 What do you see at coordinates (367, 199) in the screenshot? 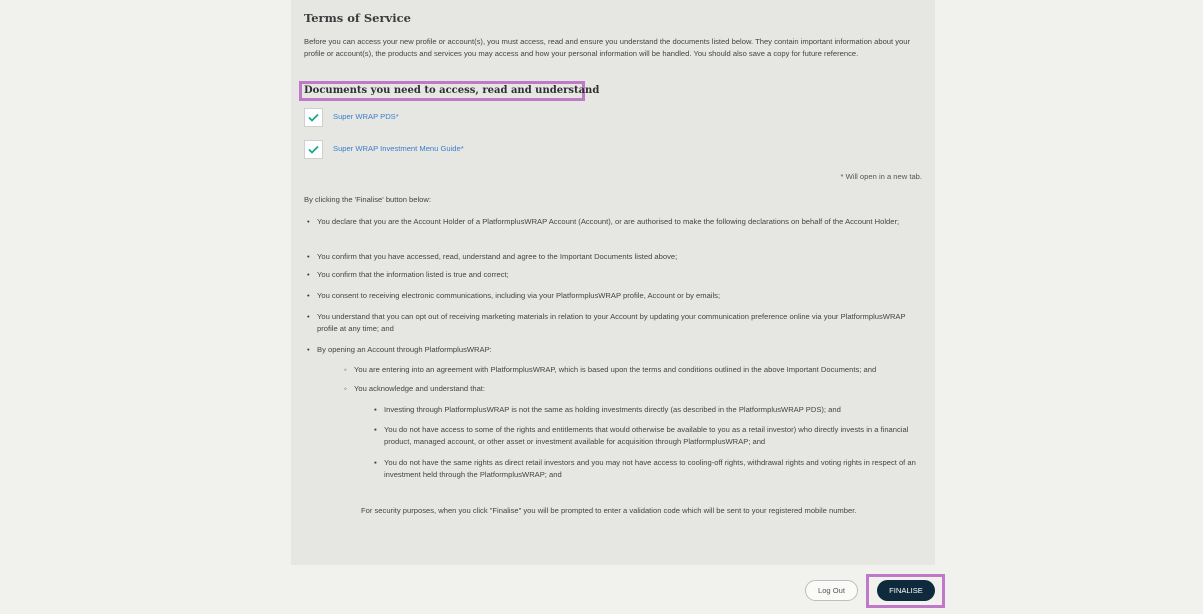
I see `finalise-intro: By clicking the 'Finalise' button below:` at bounding box center [367, 199].